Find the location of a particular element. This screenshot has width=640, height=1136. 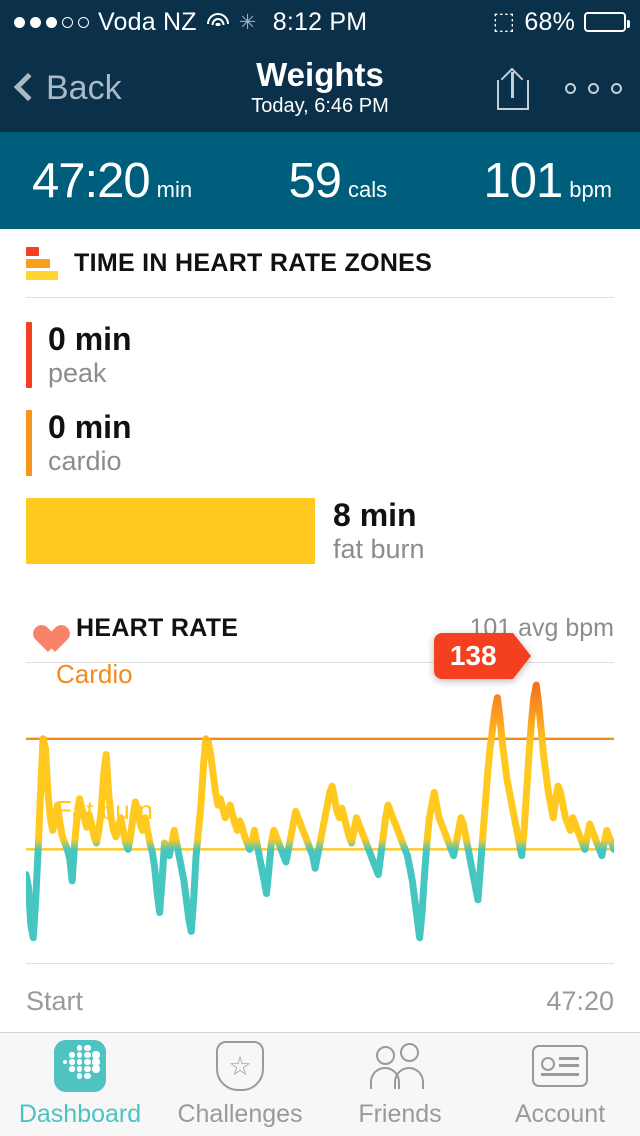

stat-heartrate: 101 bpm is located at coordinates (561, 181).